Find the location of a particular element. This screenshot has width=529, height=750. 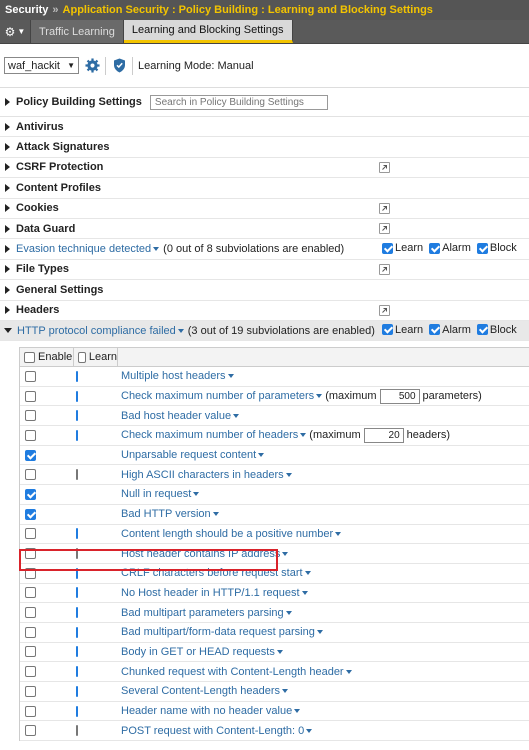

section-row: General Settings is located at coordinates (264, 290).